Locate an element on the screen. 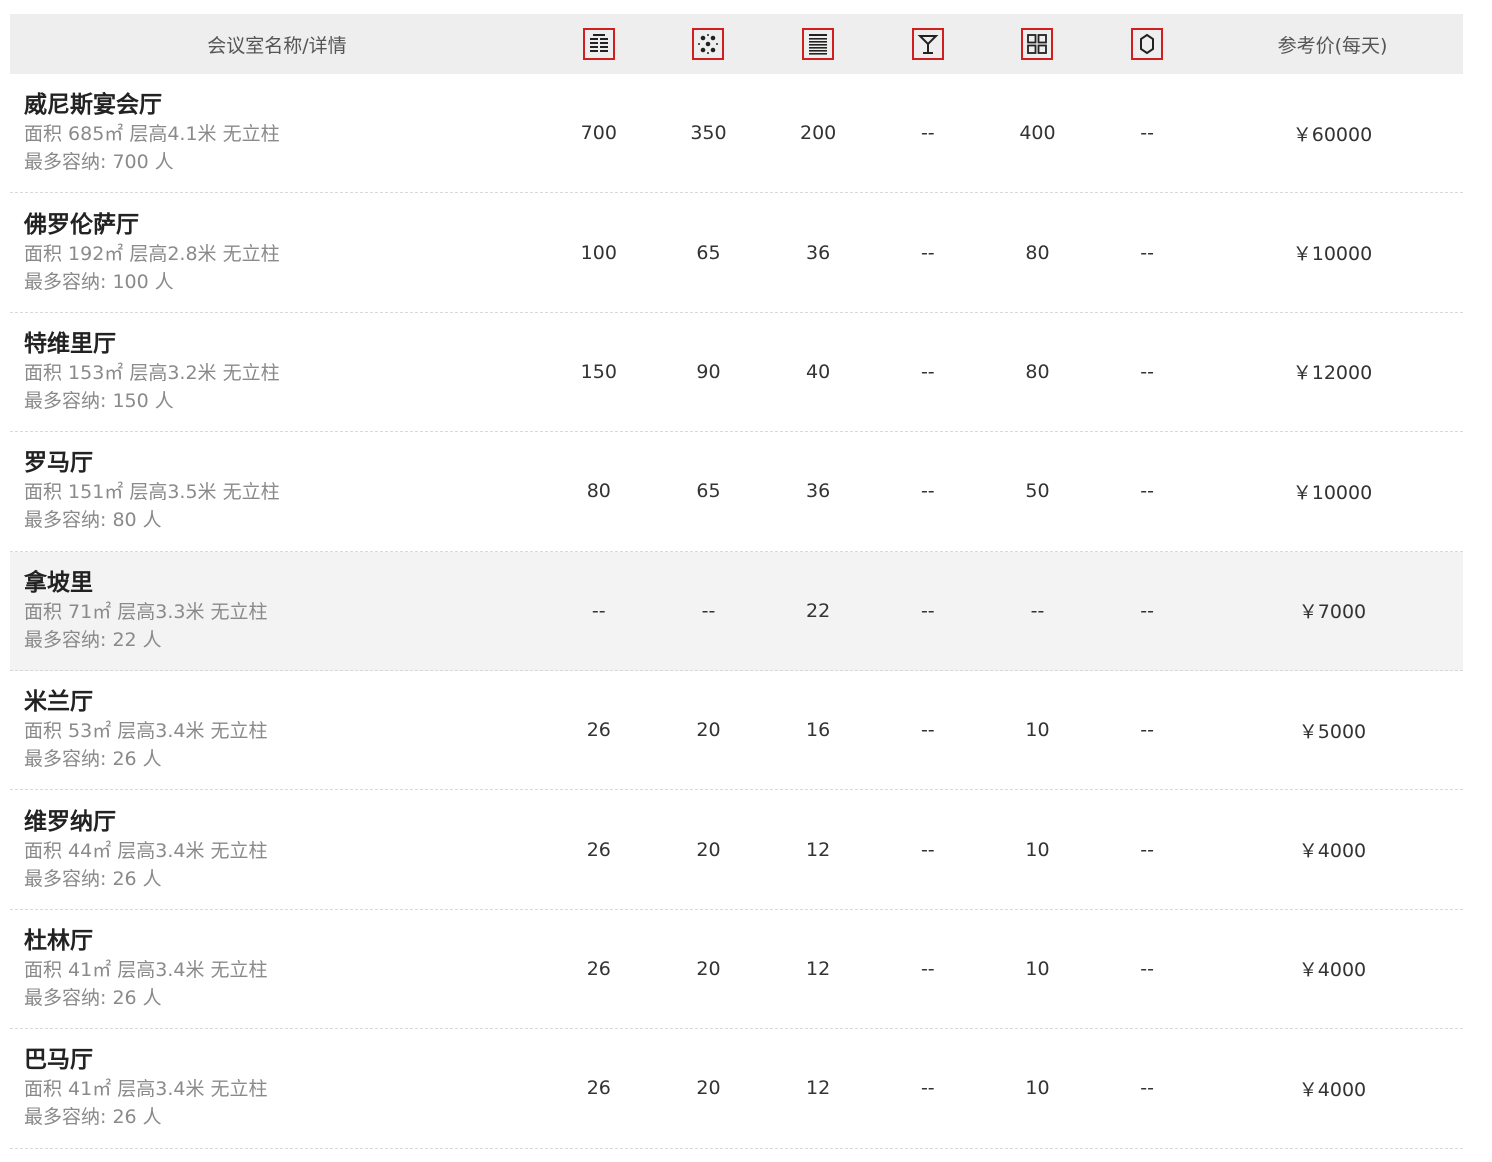 This screenshot has height=1162, width=1492. header-cocktail is located at coordinates (928, 44).